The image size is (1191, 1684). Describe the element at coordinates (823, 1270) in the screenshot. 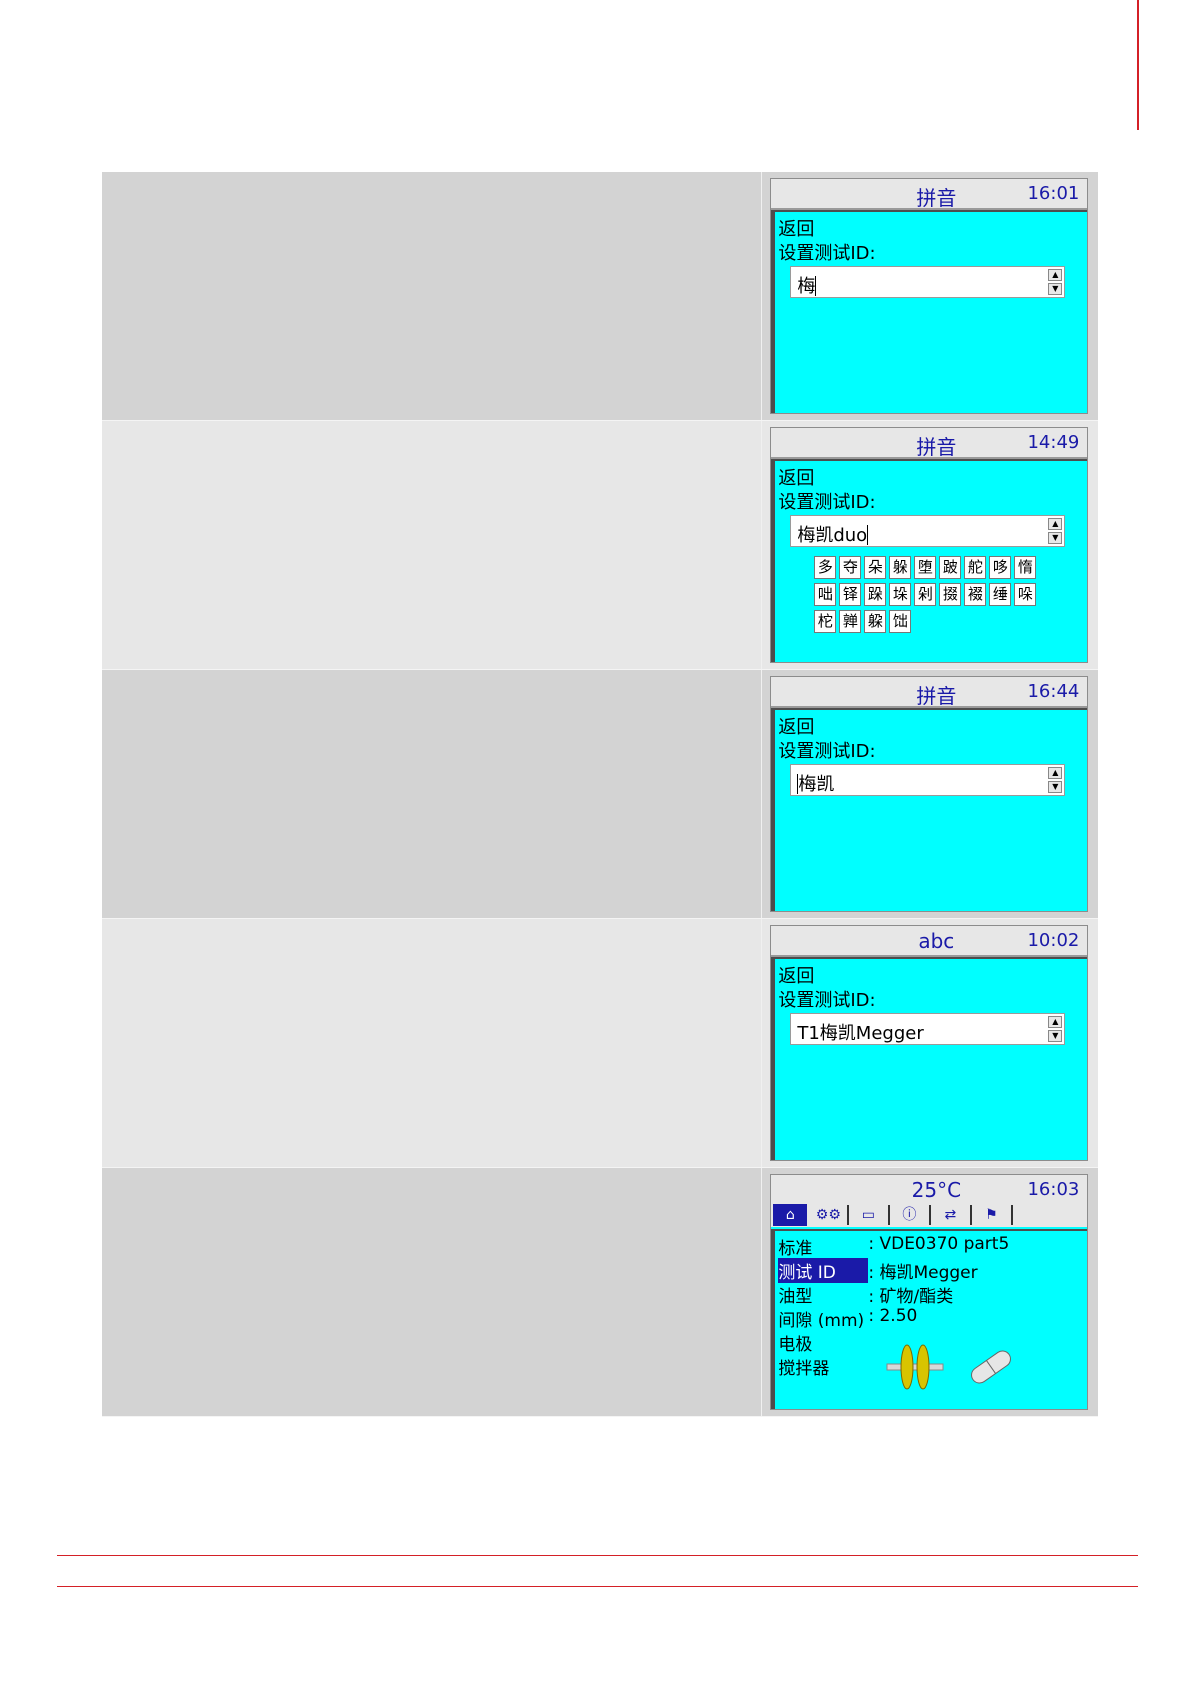

I see `parameter-label: 测试 ID` at that location.